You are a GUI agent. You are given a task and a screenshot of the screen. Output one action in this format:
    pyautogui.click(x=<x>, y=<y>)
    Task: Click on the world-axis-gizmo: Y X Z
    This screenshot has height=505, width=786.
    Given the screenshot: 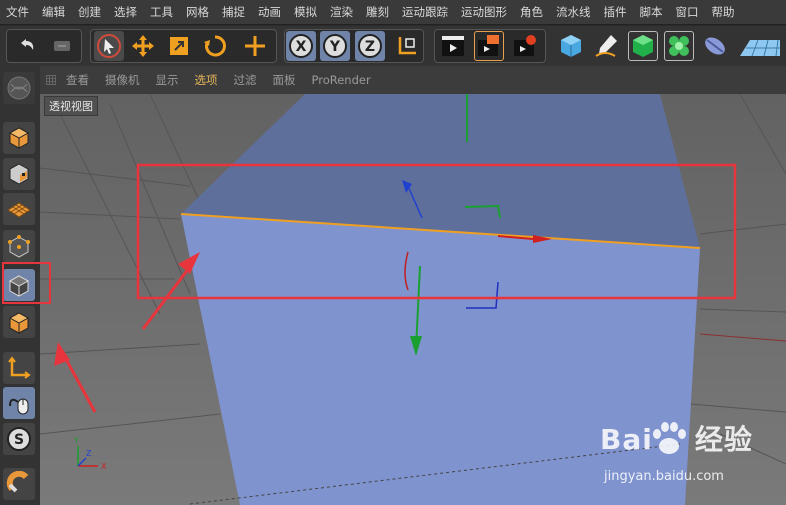 What is the action you would take?
    pyautogui.click(x=90, y=453)
    